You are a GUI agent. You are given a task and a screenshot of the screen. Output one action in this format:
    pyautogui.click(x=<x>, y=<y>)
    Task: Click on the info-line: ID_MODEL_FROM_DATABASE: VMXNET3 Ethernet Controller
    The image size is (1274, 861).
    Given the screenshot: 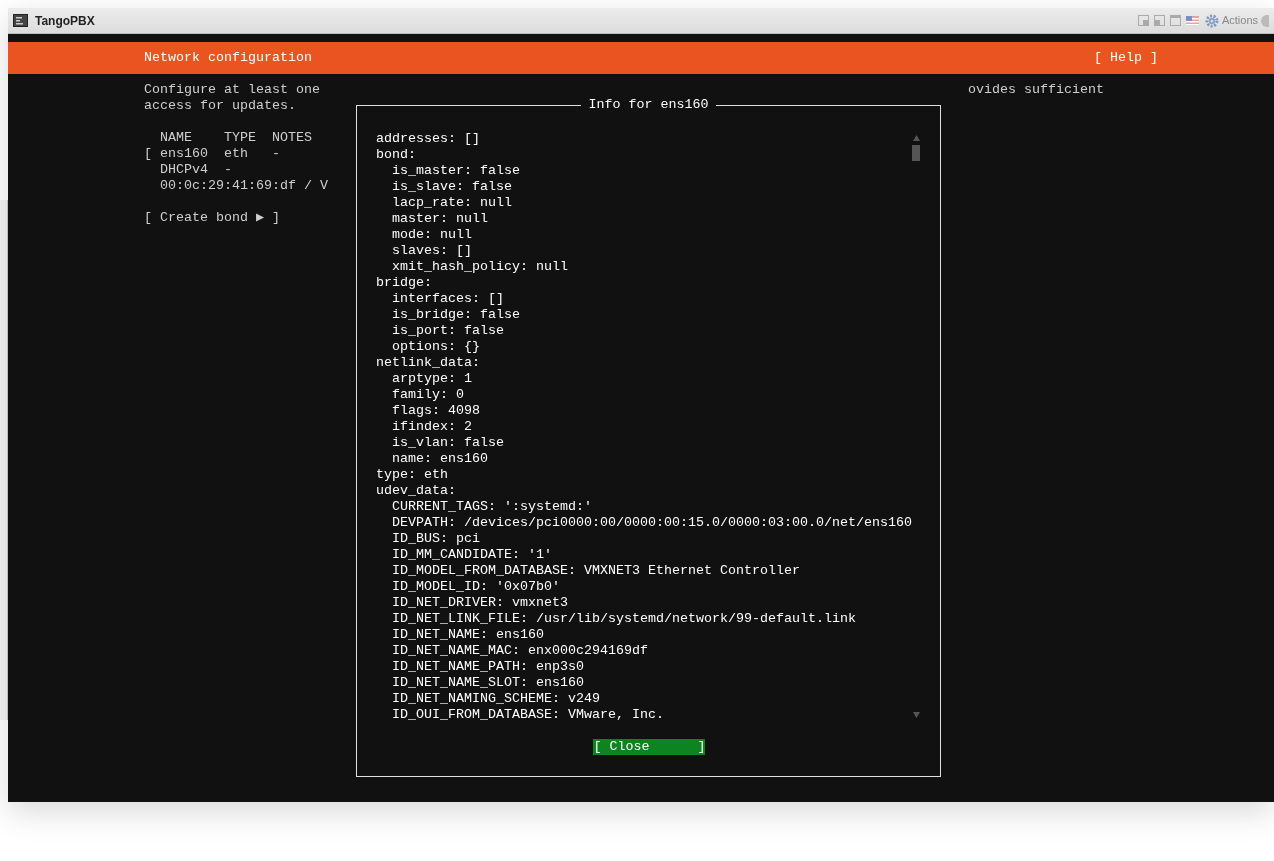 What is the action you would take?
    pyautogui.click(x=596, y=571)
    